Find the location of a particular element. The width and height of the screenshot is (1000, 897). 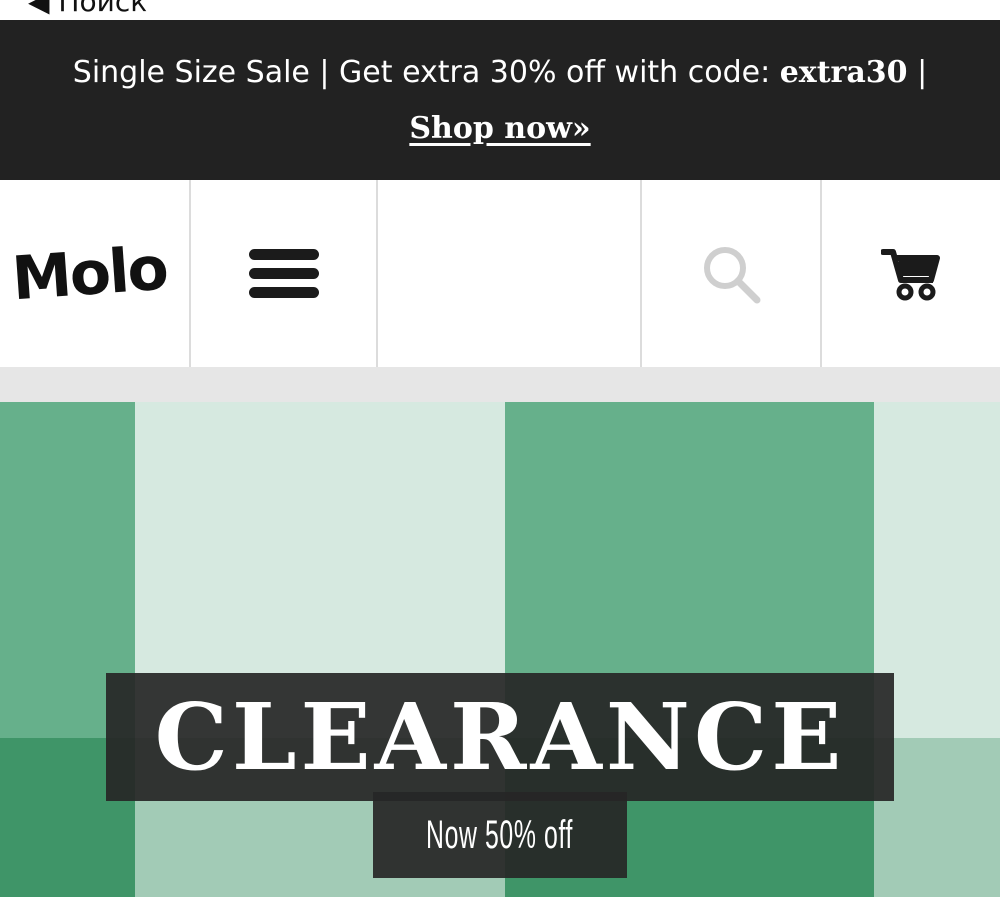

hamburger-menu-icon is located at coordinates (283, 273).